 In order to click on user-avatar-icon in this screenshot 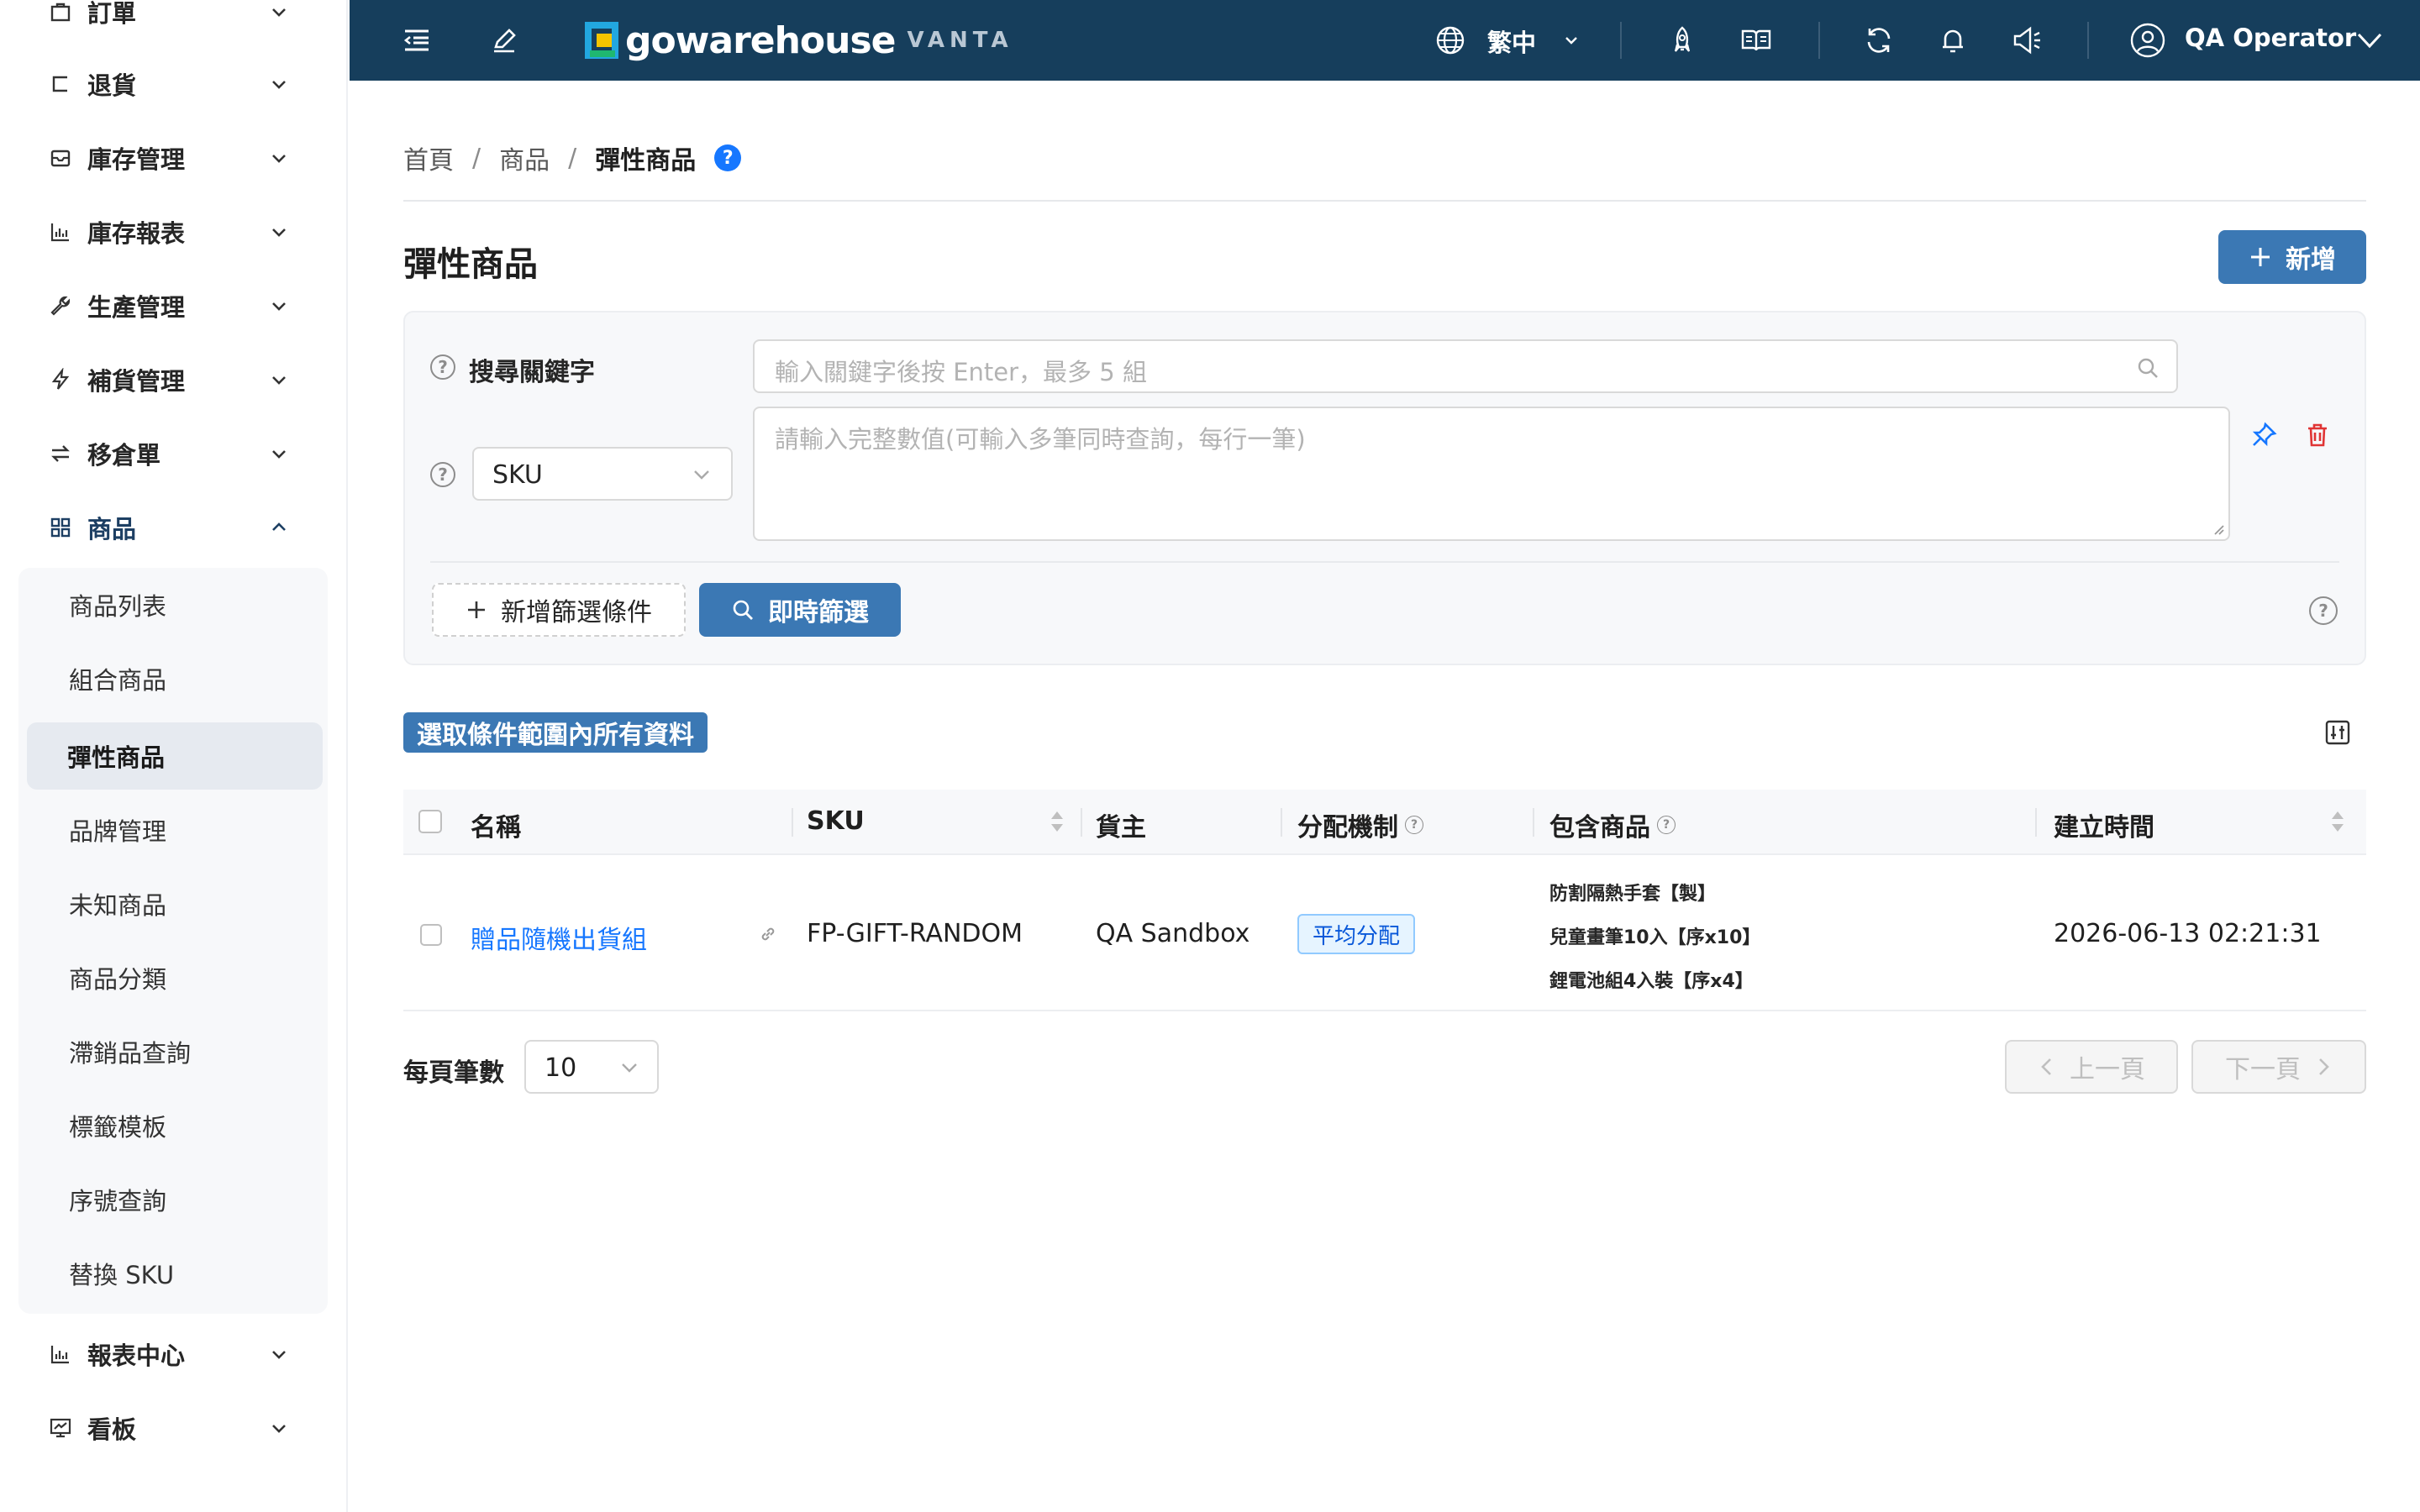, I will do `click(2148, 40)`.